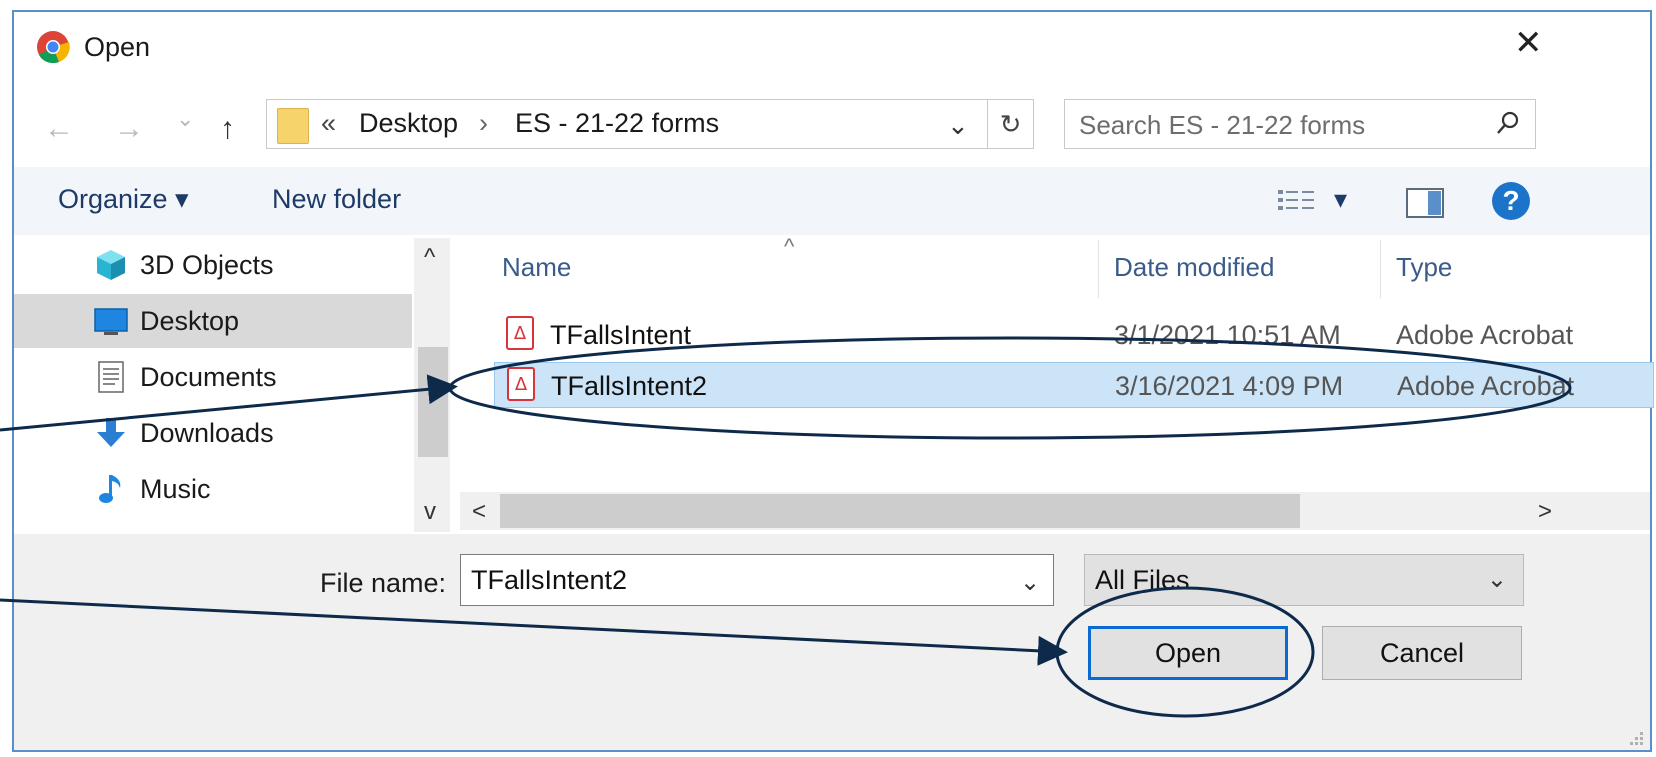 This screenshot has height=757, width=1656. What do you see at coordinates (433, 402) in the screenshot?
I see `nav-pane-scroll-thumb` at bounding box center [433, 402].